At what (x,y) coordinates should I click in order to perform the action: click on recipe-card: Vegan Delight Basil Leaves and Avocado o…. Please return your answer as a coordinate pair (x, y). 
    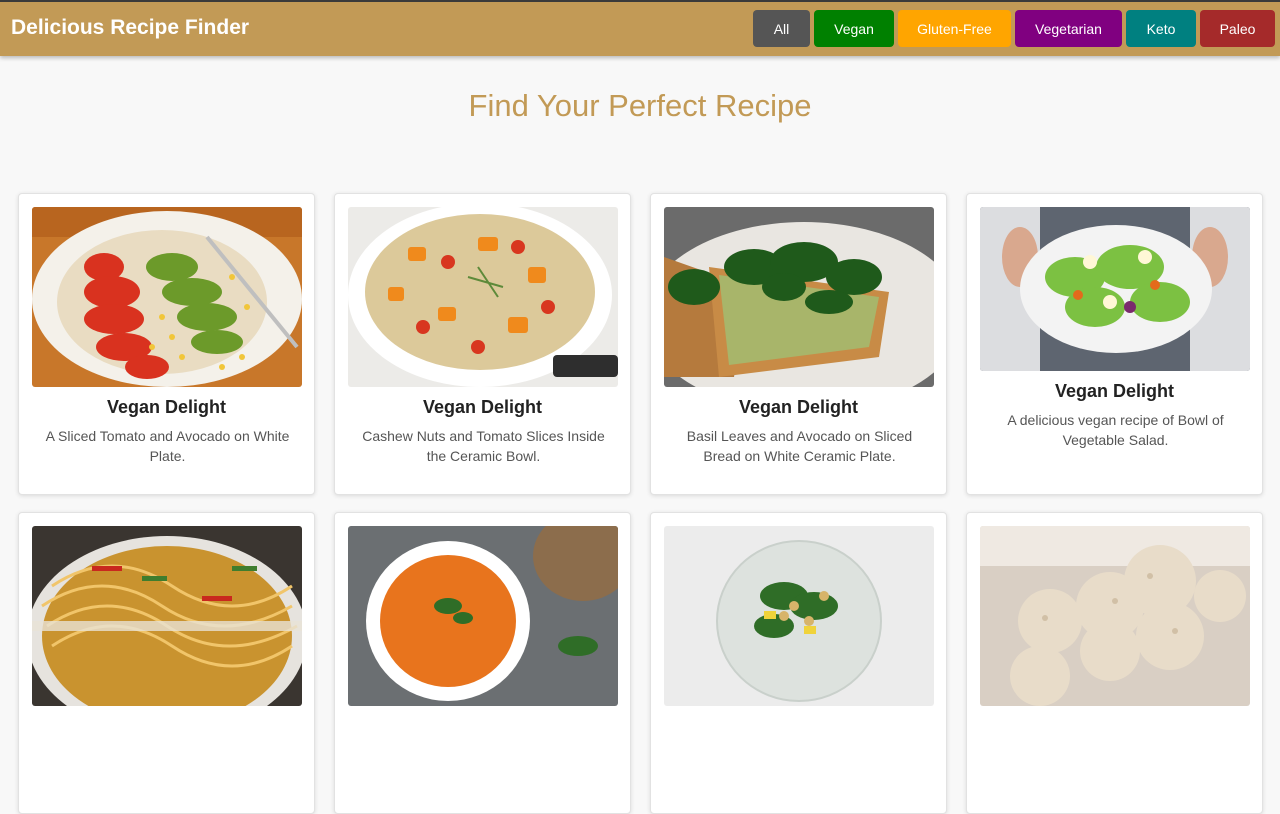
    Looking at the image, I should click on (798, 344).